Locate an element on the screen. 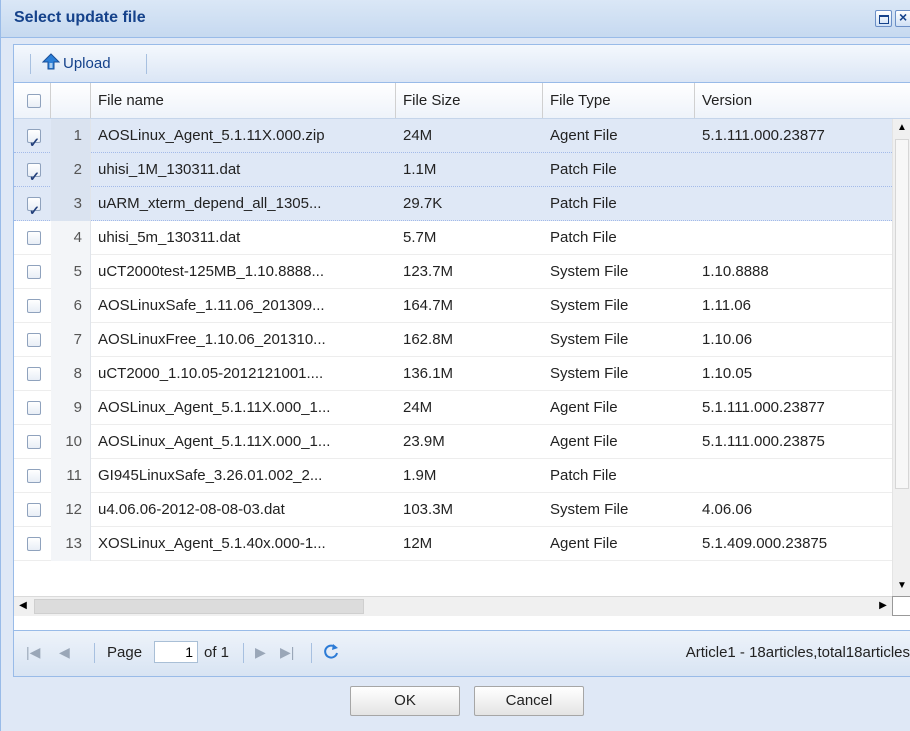 Image resolution: width=910 pixels, height=731 pixels. cell-file-size: 5.7M is located at coordinates (420, 237).